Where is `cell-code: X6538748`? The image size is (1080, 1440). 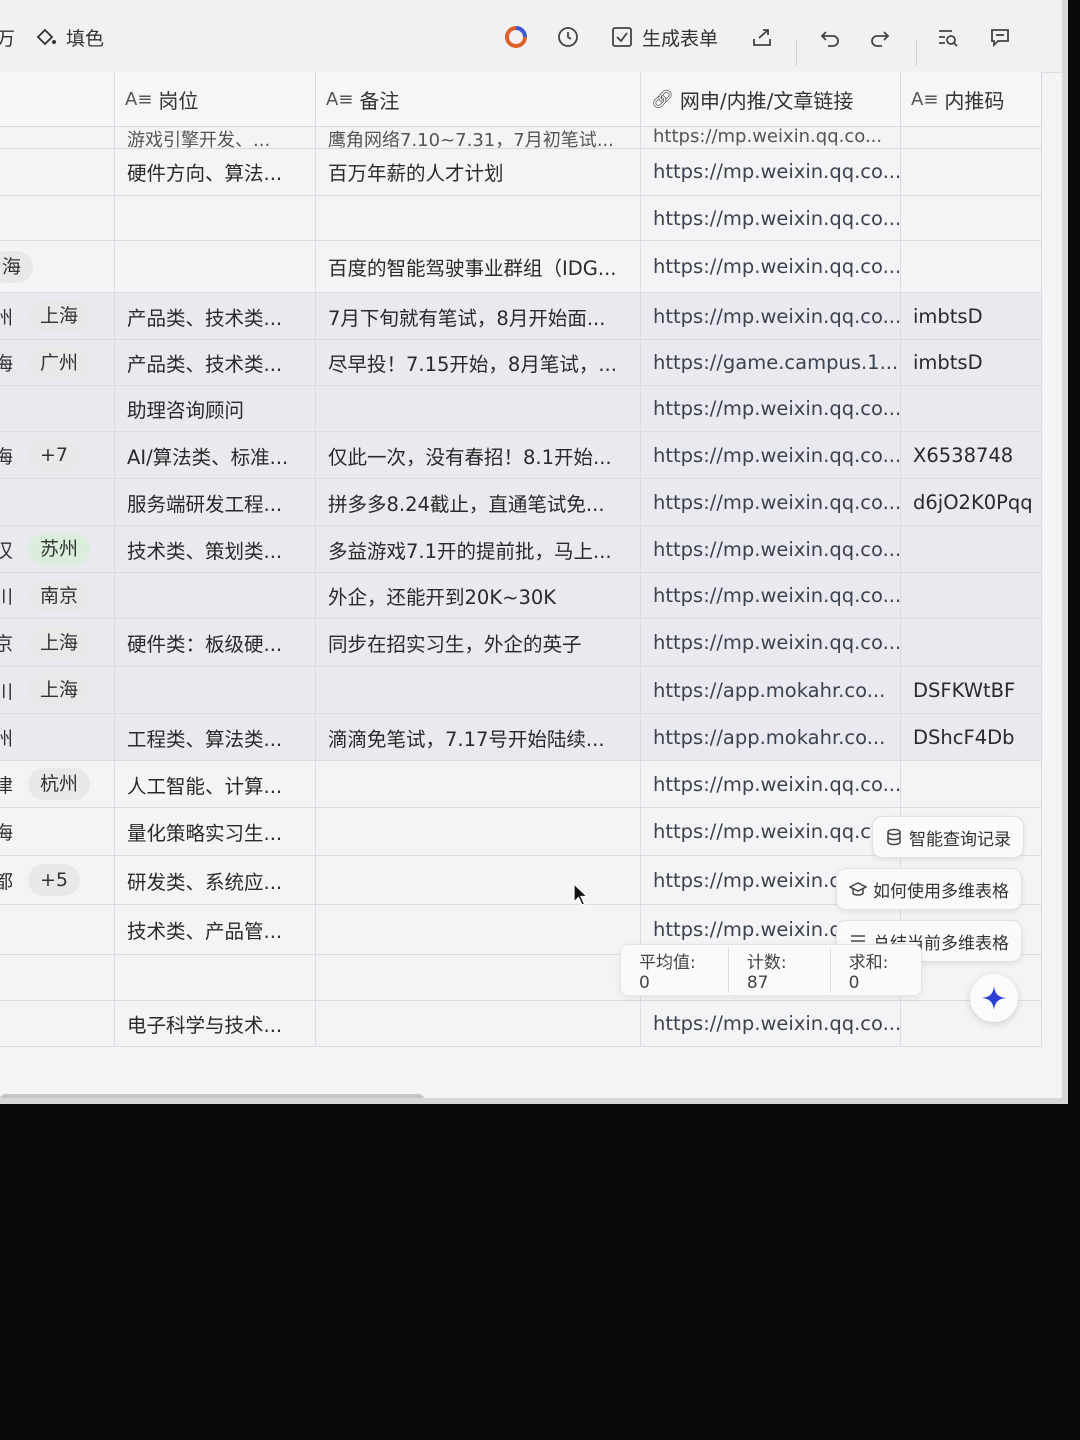 cell-code: X6538748 is located at coordinates (971, 455).